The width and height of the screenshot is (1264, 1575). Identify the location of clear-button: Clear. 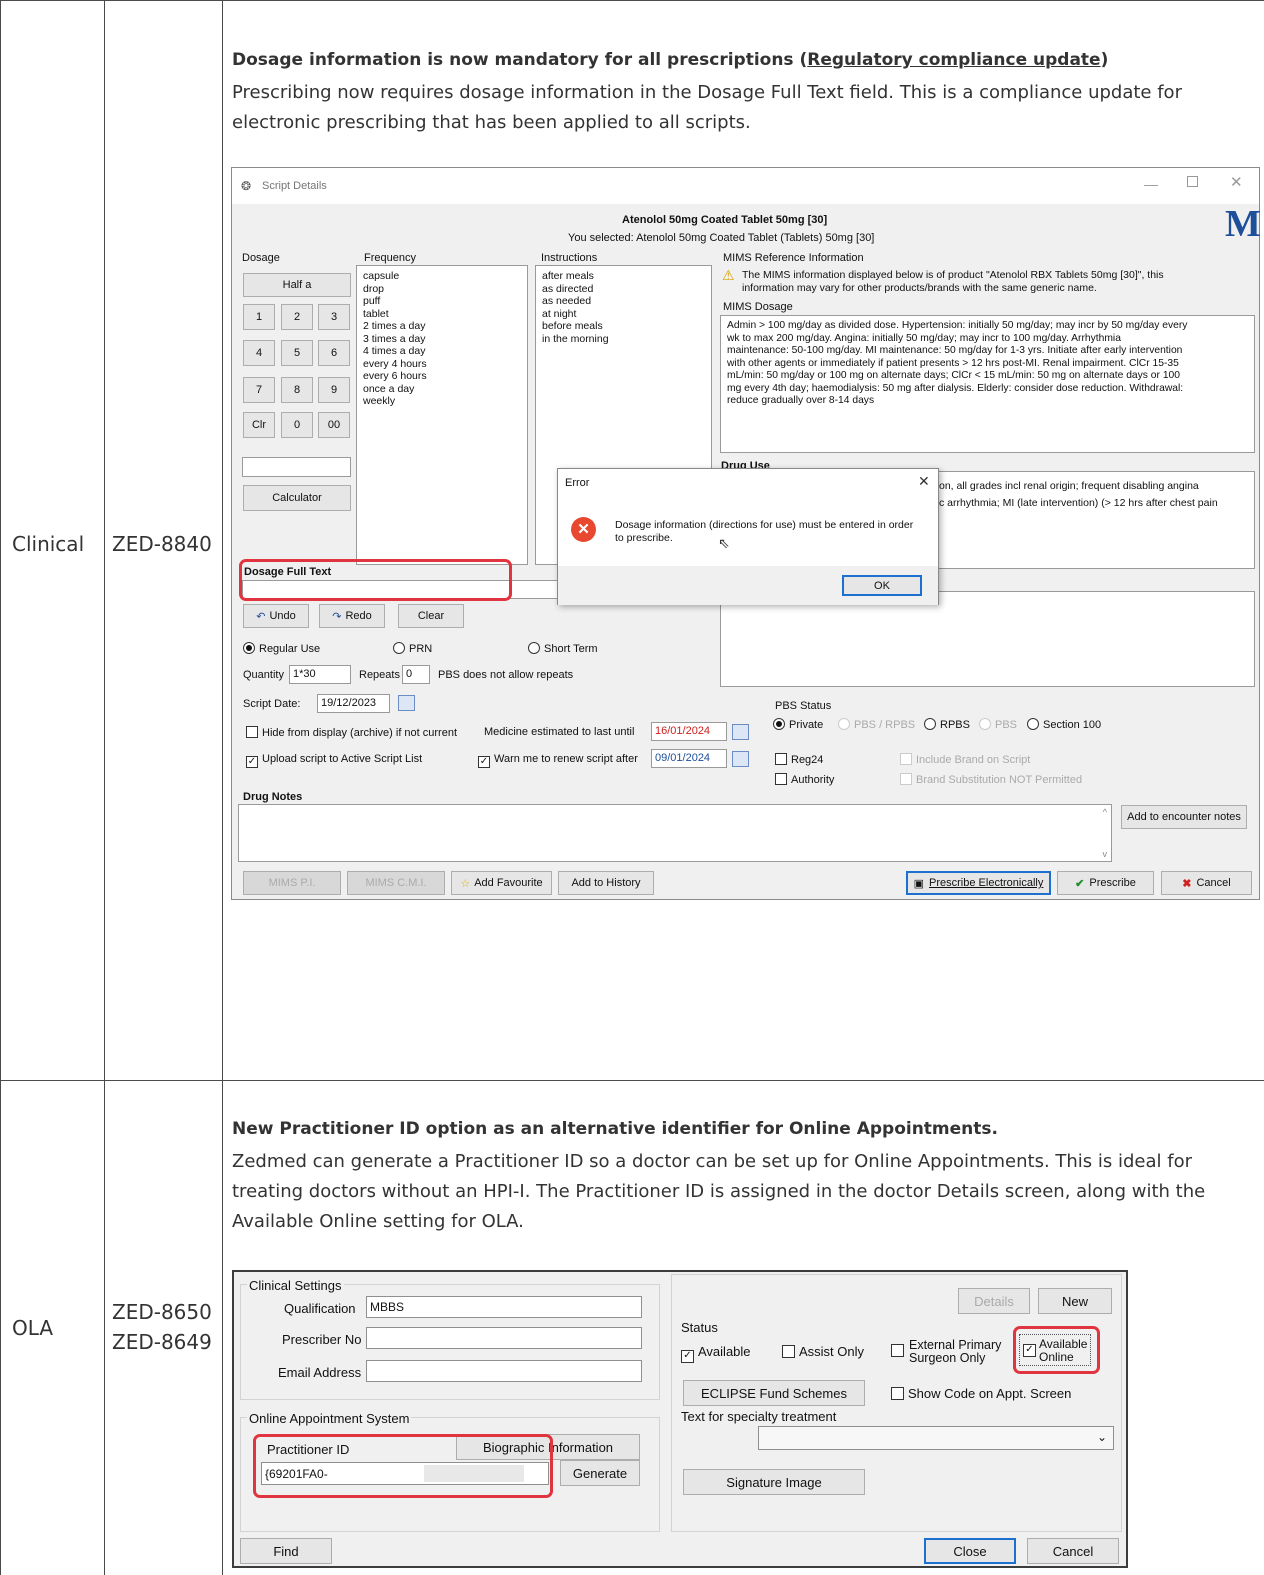
(431, 616).